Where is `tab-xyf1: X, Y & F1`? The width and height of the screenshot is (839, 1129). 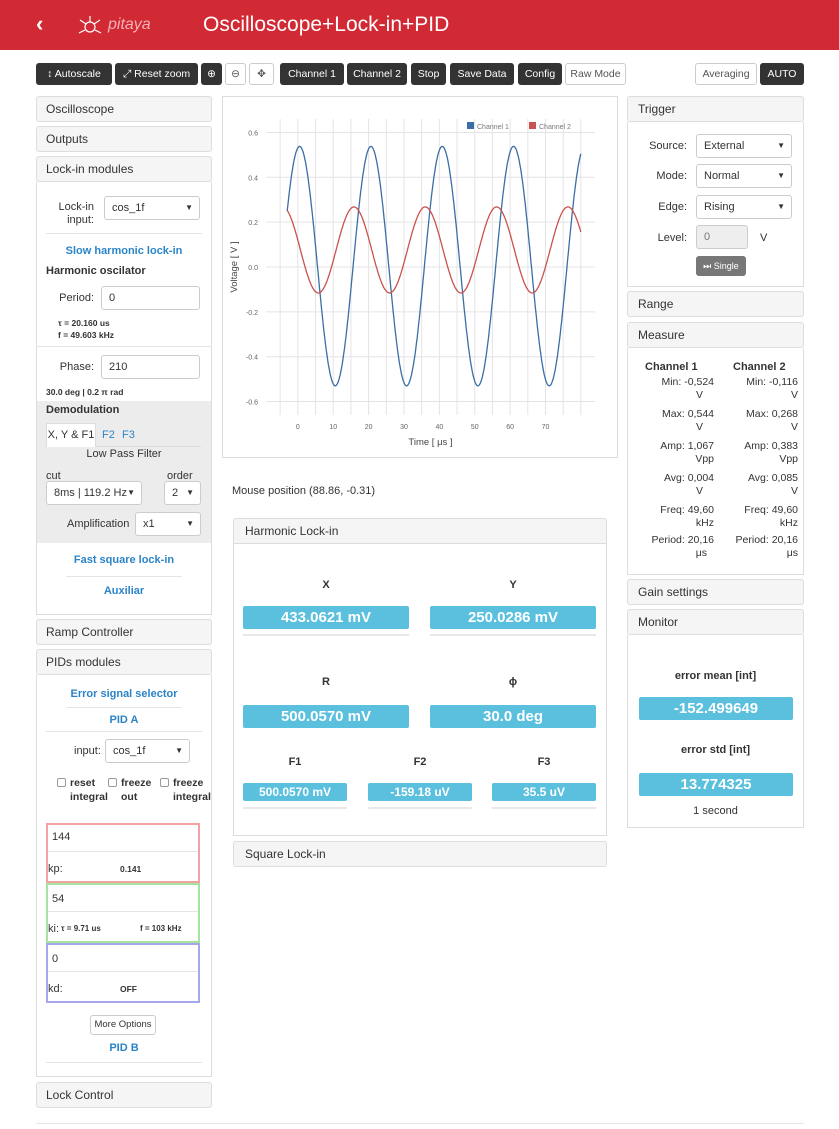
tab-xyf1: X, Y & F1 is located at coordinates (71, 435).